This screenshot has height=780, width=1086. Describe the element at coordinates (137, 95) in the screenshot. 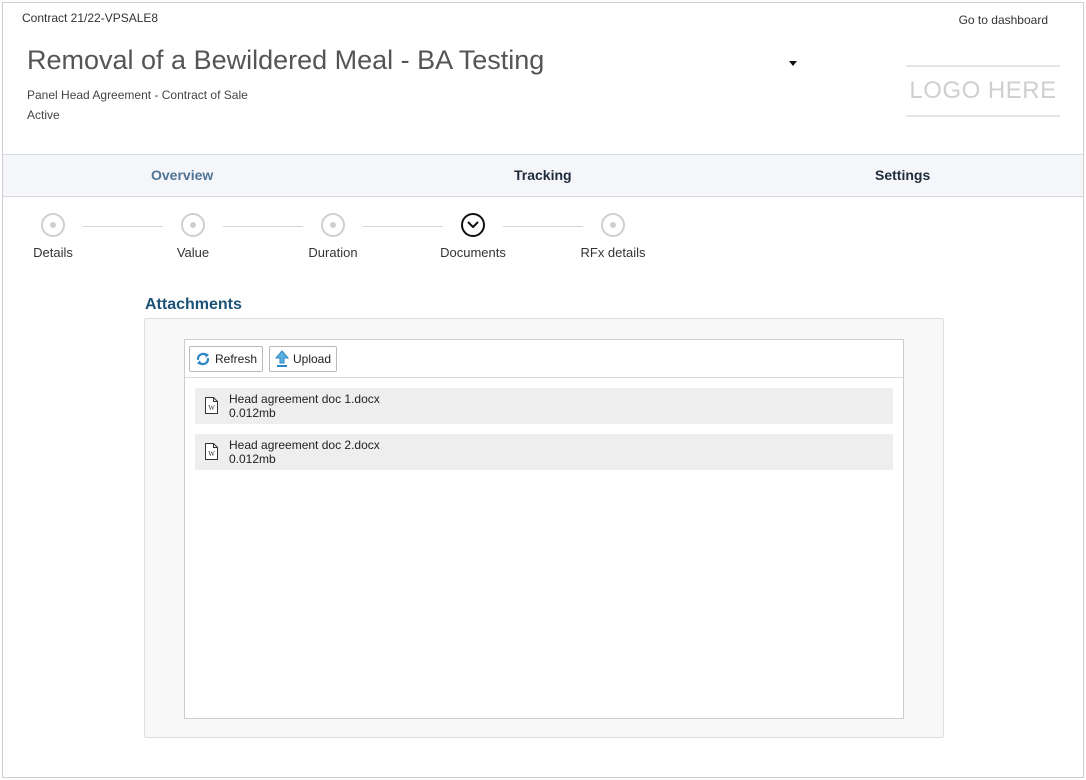

I see `contract-type: Panel Head Agreement - Contract of Sale` at that location.